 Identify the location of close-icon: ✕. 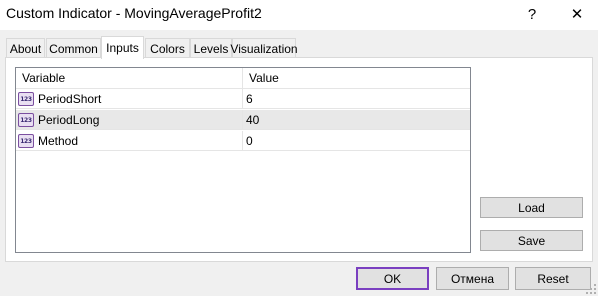
(577, 14).